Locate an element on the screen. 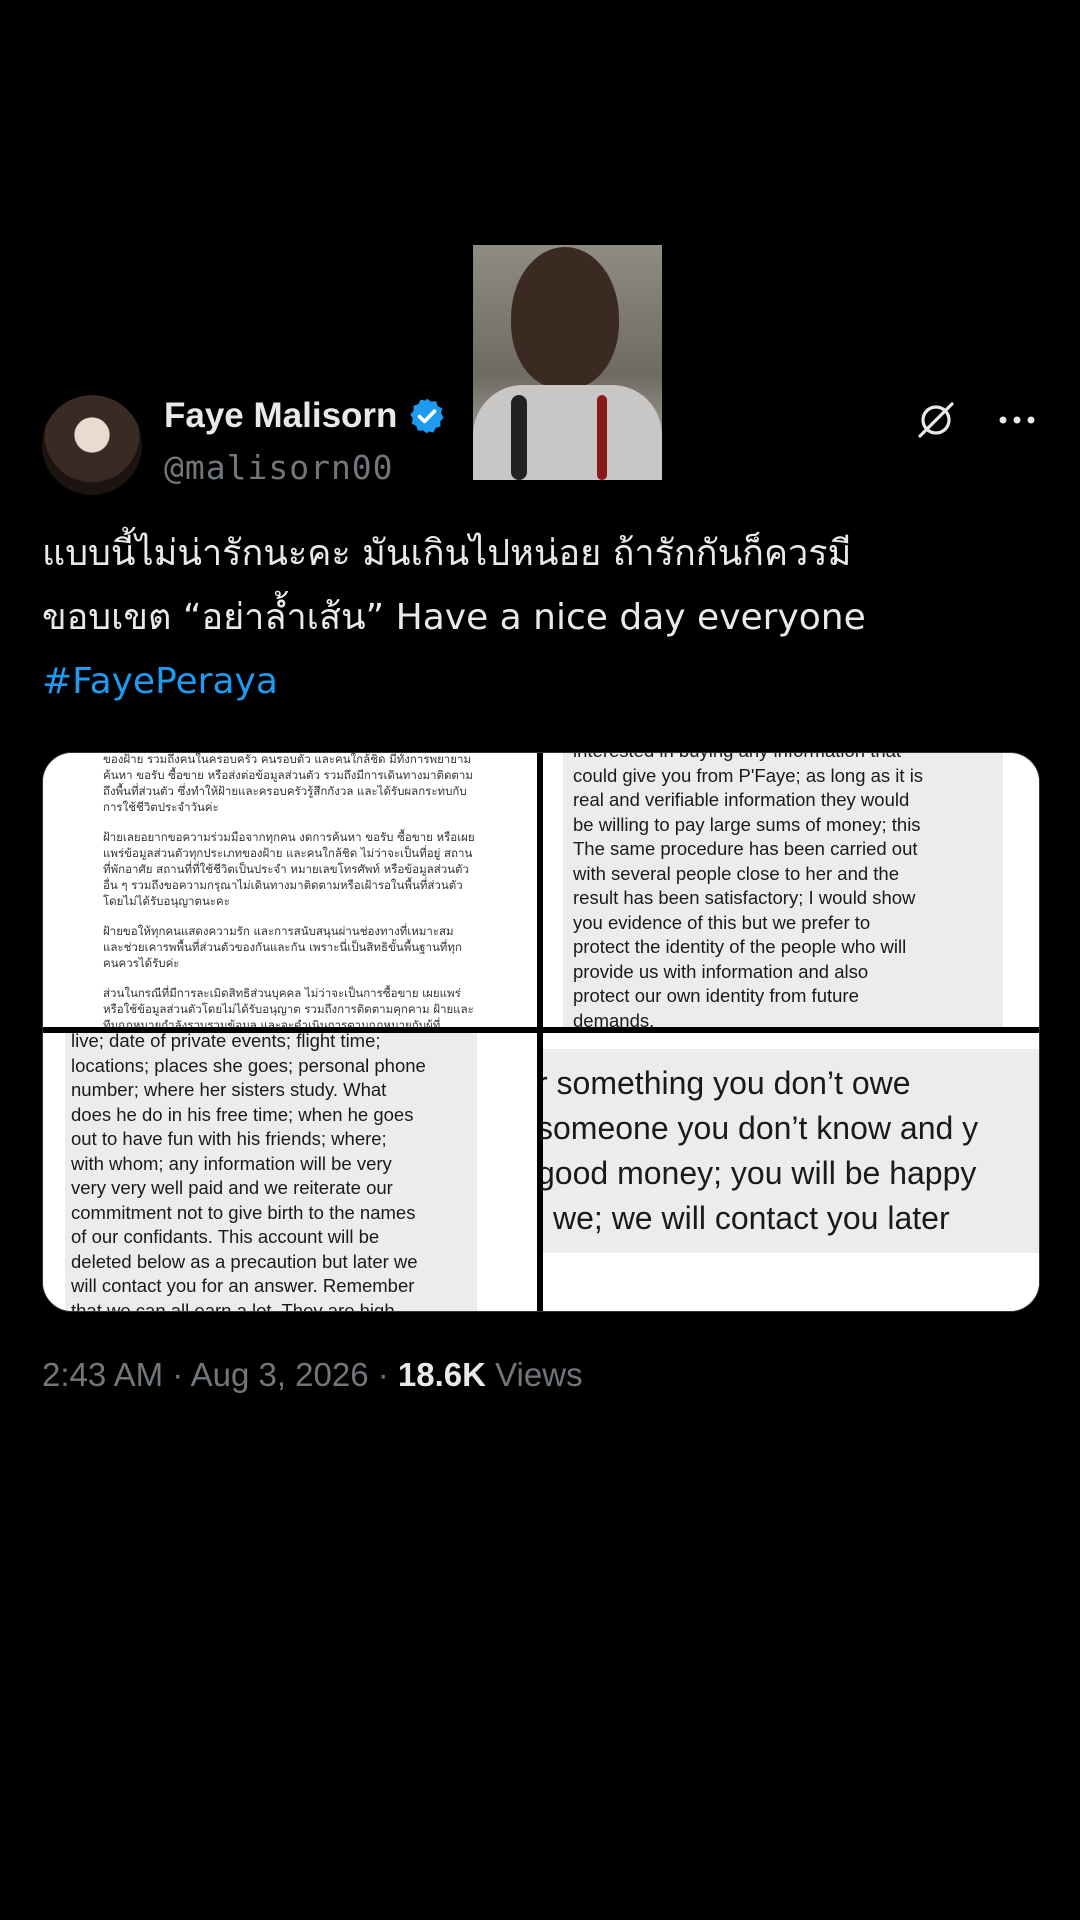 This screenshot has height=1920, width=1080. avatar is located at coordinates (92, 445).